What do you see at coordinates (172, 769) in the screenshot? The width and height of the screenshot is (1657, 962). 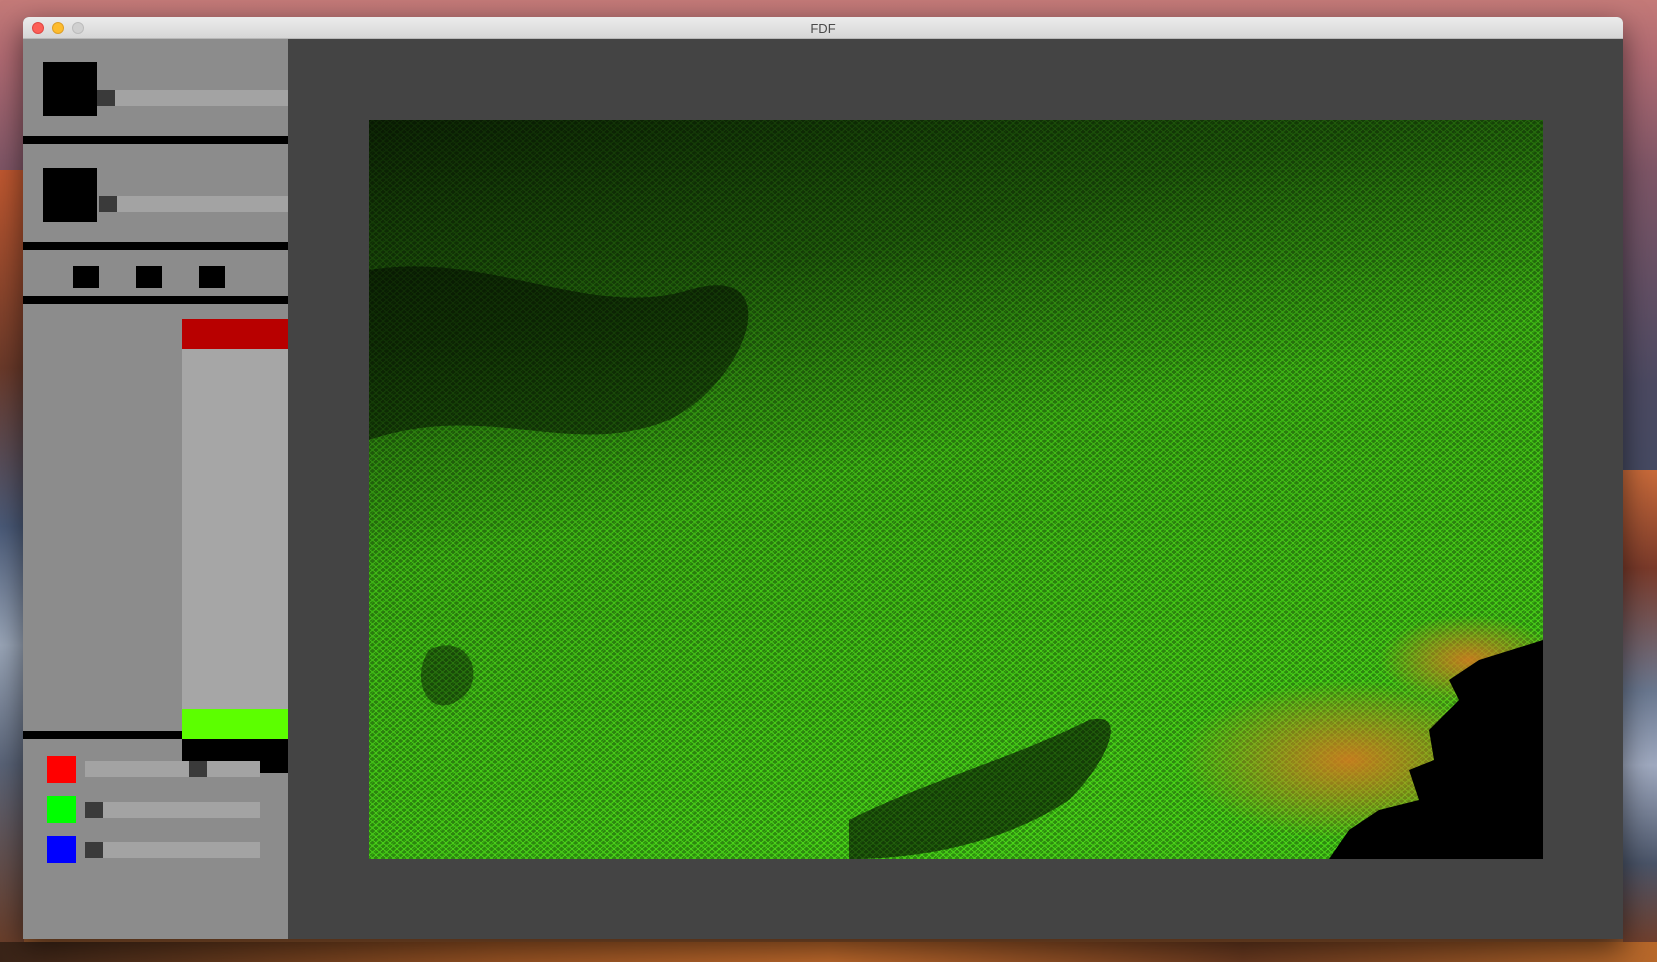 I see `red-slider-track` at bounding box center [172, 769].